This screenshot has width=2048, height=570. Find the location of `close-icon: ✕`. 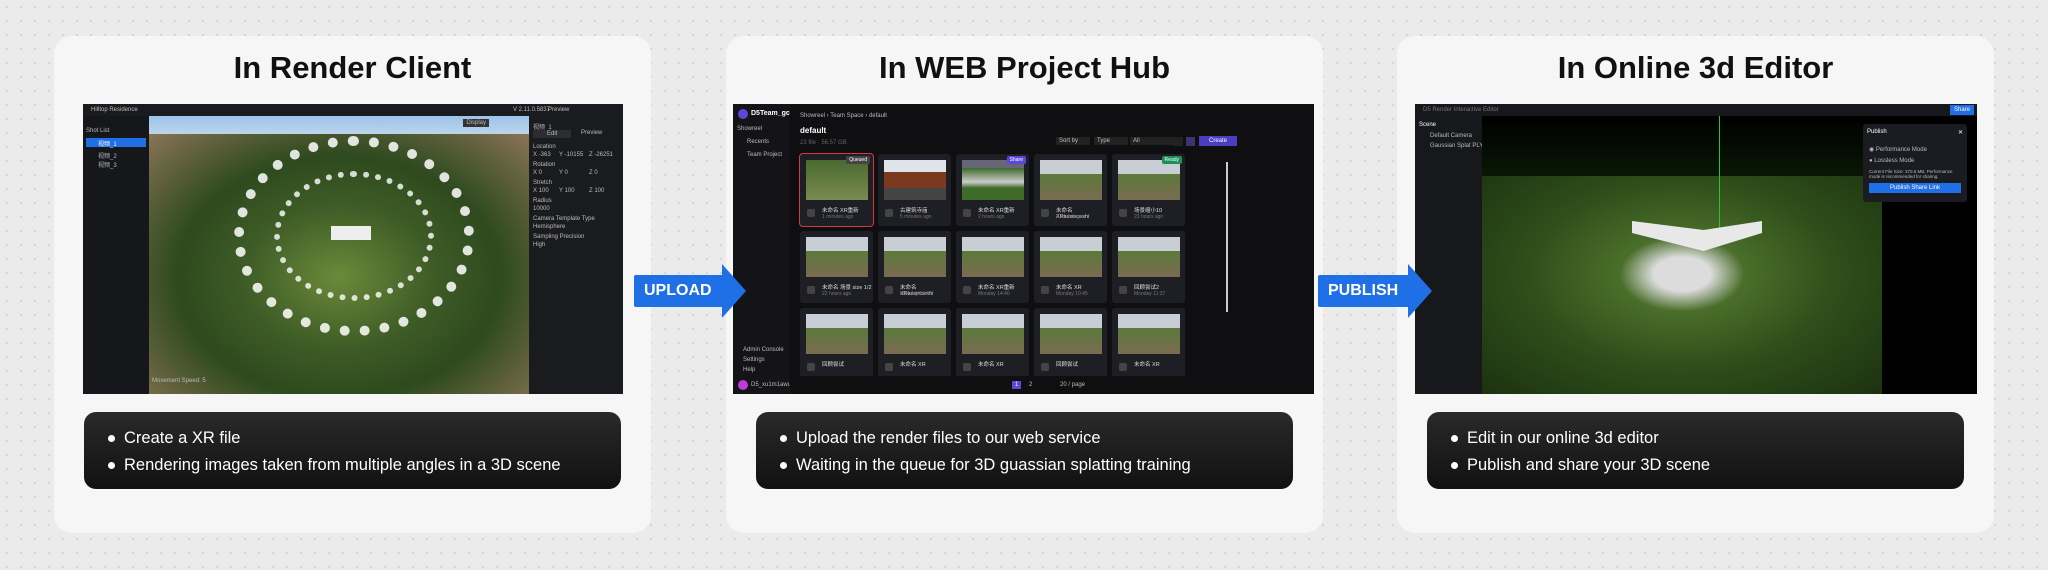

close-icon: ✕ is located at coordinates (1960, 132).